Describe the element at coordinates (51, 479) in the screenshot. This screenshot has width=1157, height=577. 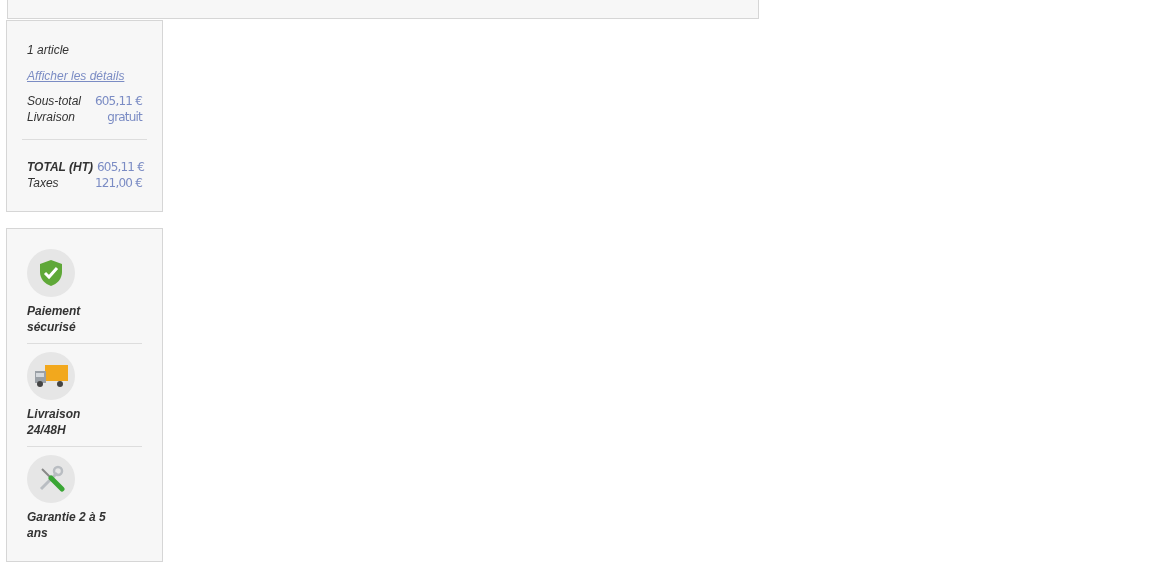
I see `tools-icon` at that location.